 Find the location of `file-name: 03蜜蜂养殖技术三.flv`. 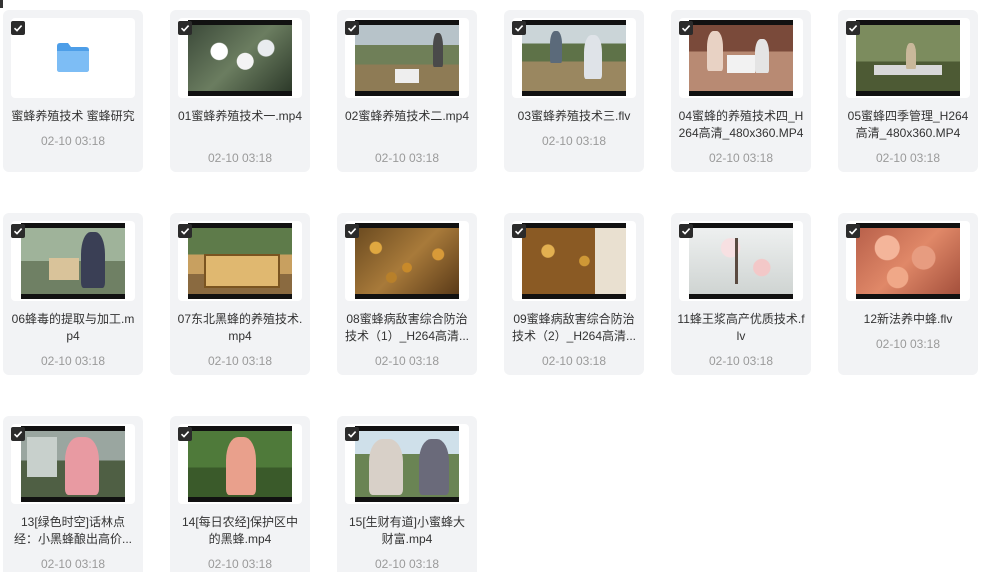

file-name: 03蜜蜂养殖技术三.flv is located at coordinates (574, 116).